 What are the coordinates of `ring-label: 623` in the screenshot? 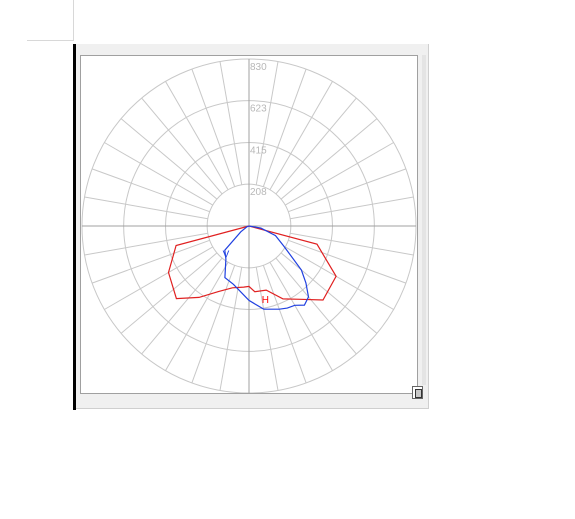 It's located at (258, 109).